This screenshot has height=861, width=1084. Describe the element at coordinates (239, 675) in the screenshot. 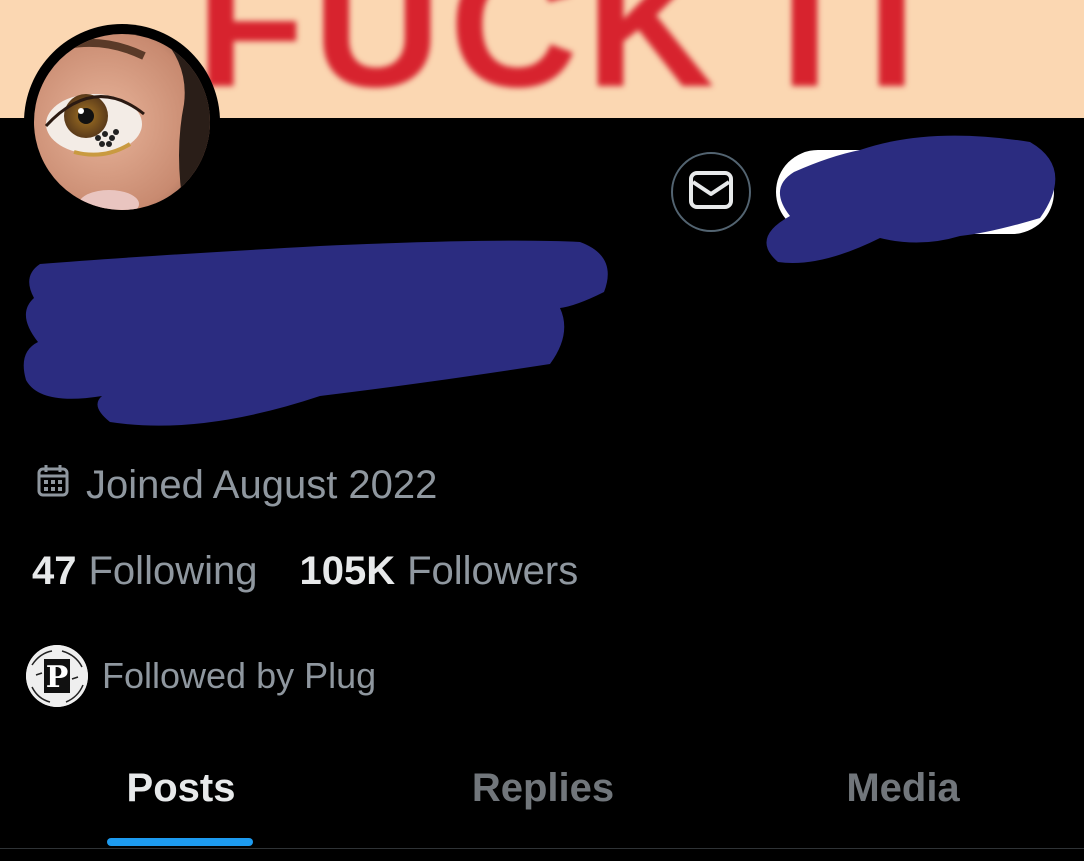

I see `followed-by-text: Followed by Plug` at that location.